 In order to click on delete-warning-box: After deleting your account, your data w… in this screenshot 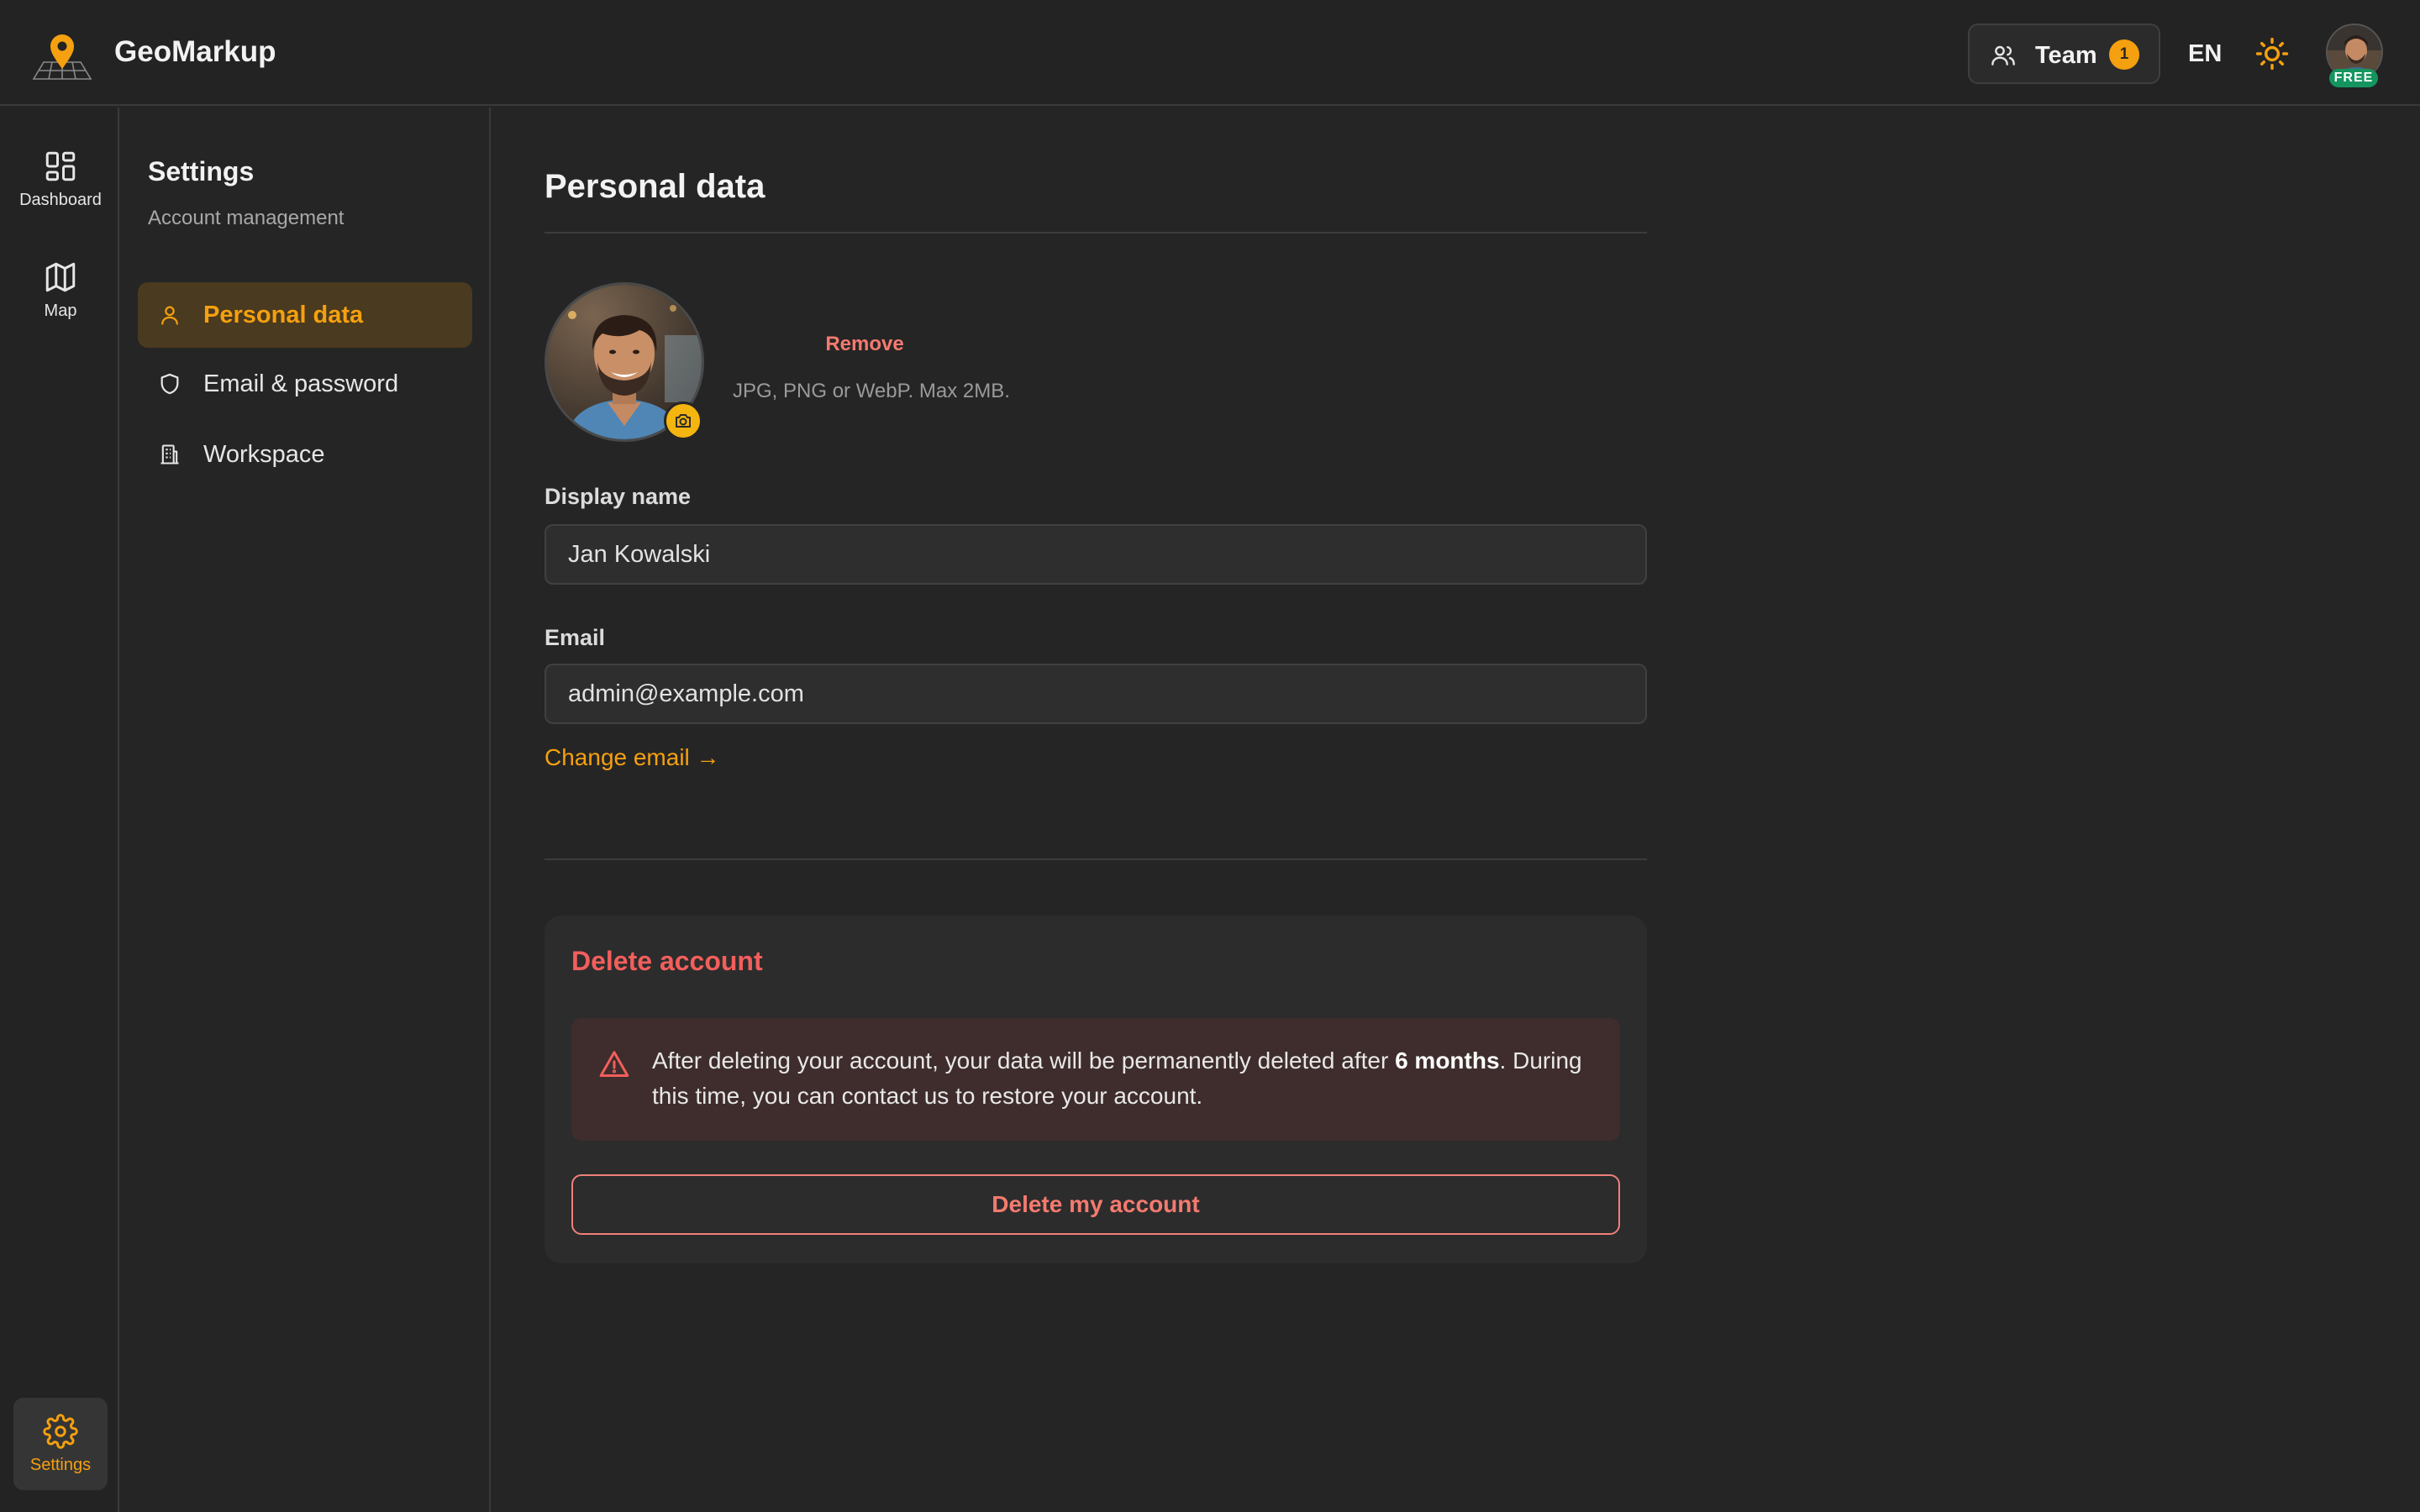, I will do `click(1095, 1079)`.